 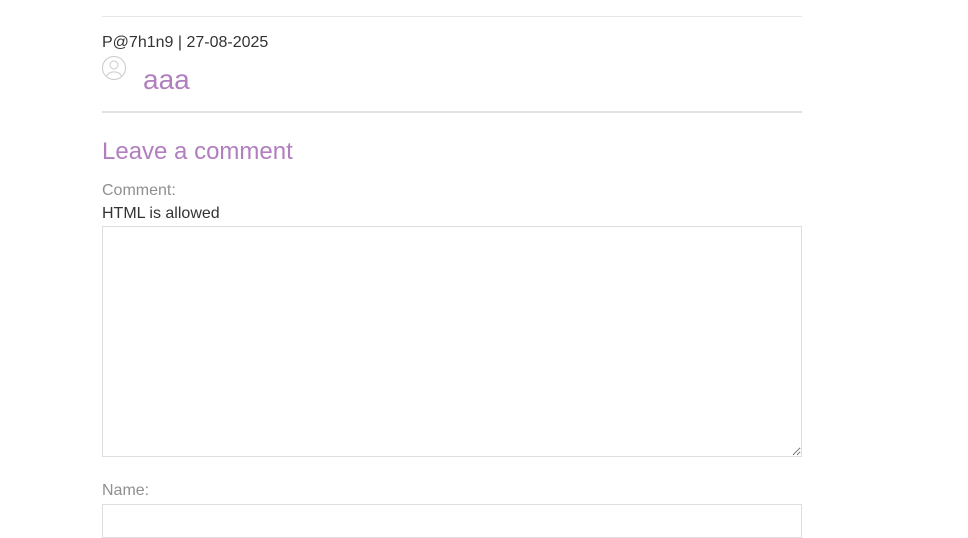 I want to click on comment-author-date: P@7h1n9 | 27-08-2025, so click(x=185, y=42).